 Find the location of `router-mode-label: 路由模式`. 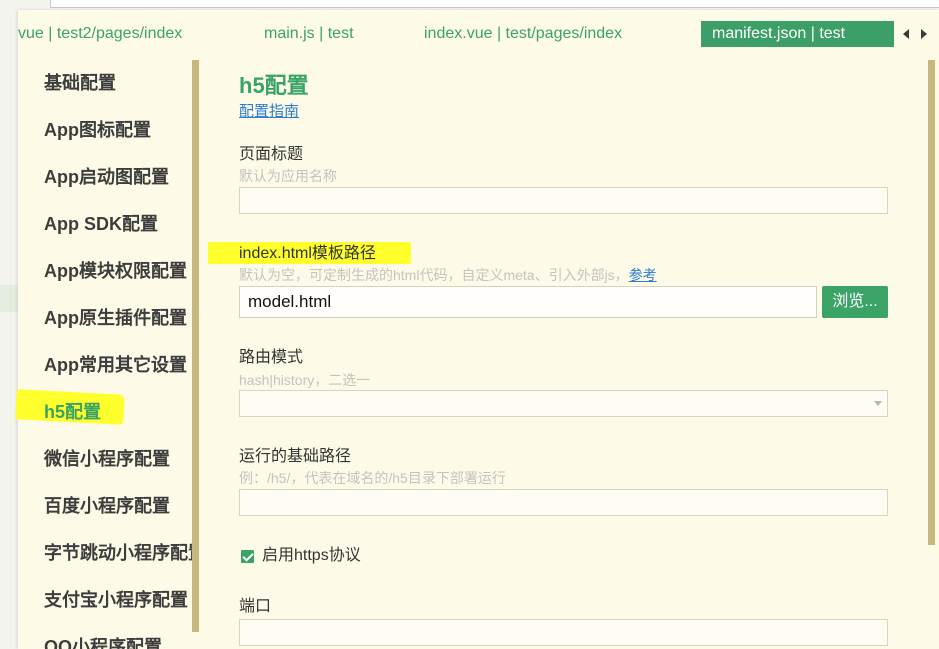

router-mode-label: 路由模式 is located at coordinates (271, 357).